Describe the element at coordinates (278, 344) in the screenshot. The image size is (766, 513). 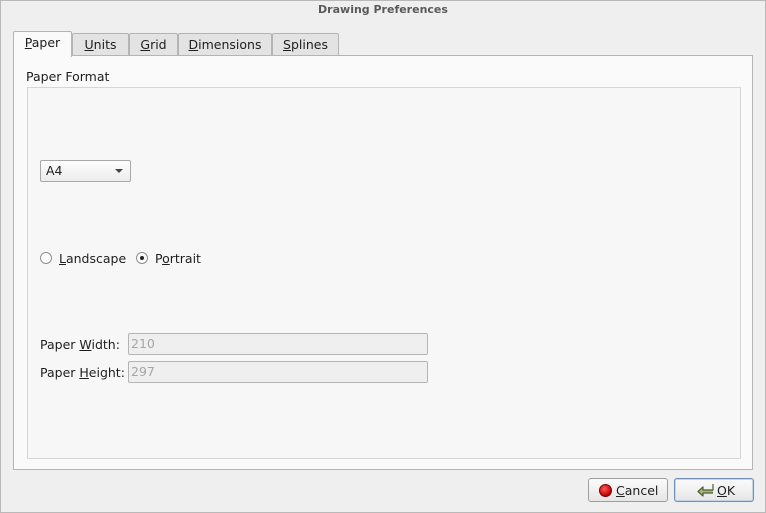
I see `paper-width-field: 210` at that location.